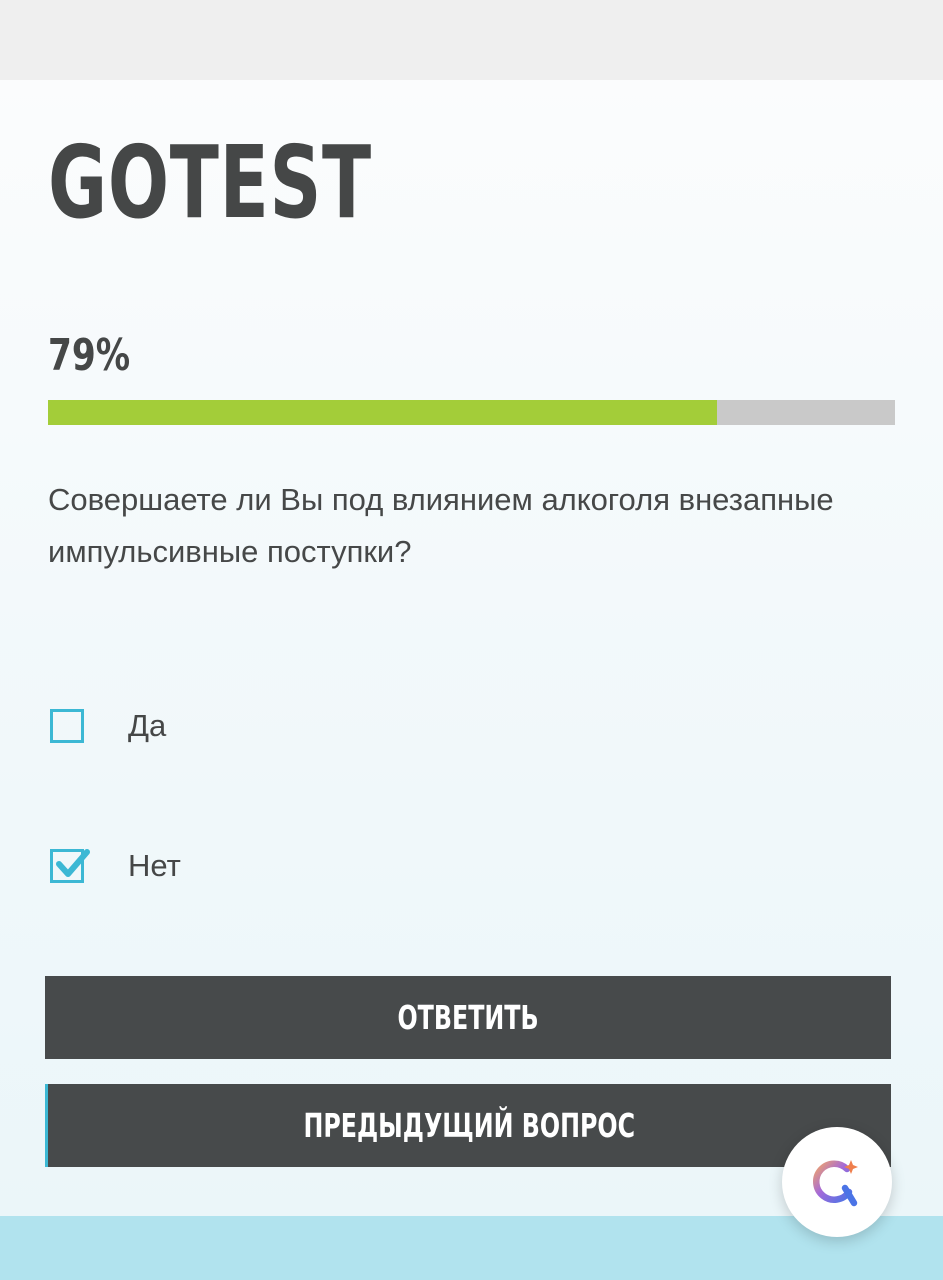 Image resolution: width=943 pixels, height=1280 pixels. I want to click on previous-question-button: ПРЕДЫДУЩИЙ ВОПРОС, so click(468, 1125).